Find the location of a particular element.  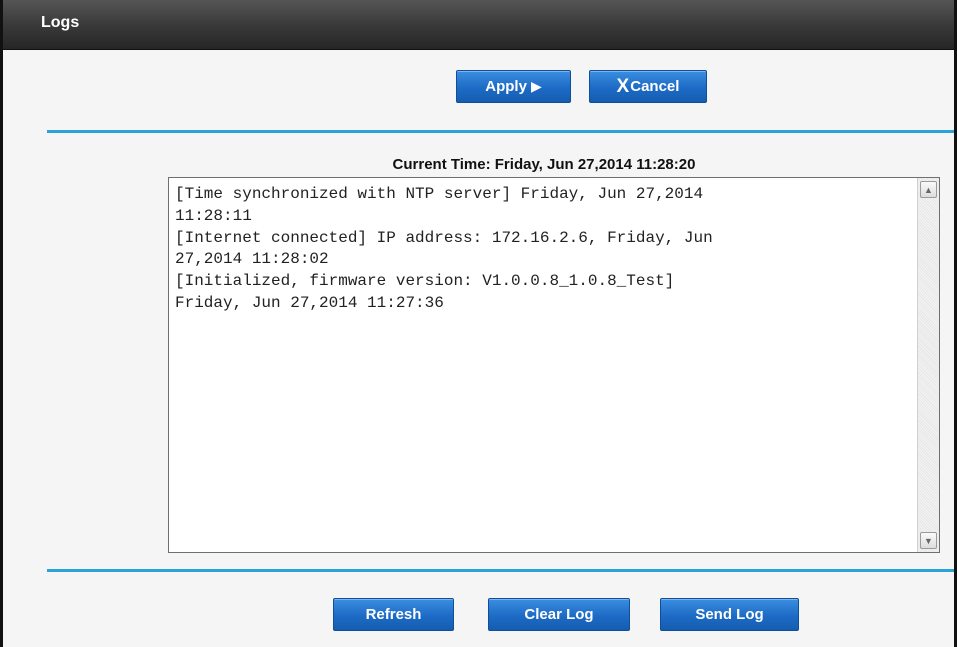

scroll-down-icon: ▼ is located at coordinates (928, 540).